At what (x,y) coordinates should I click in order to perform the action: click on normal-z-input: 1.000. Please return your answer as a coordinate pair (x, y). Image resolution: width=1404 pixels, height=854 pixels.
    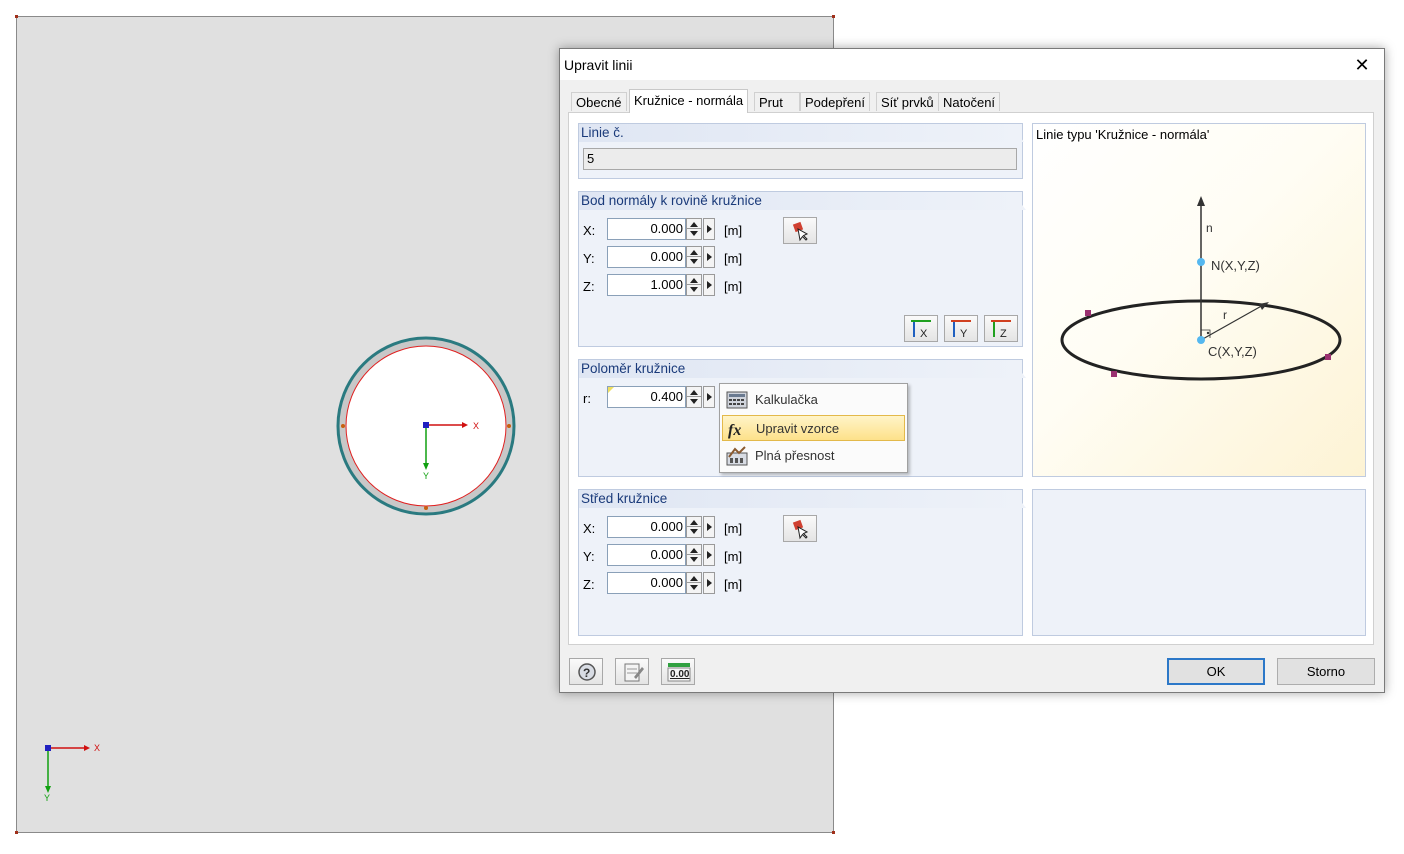
    Looking at the image, I should click on (646, 285).